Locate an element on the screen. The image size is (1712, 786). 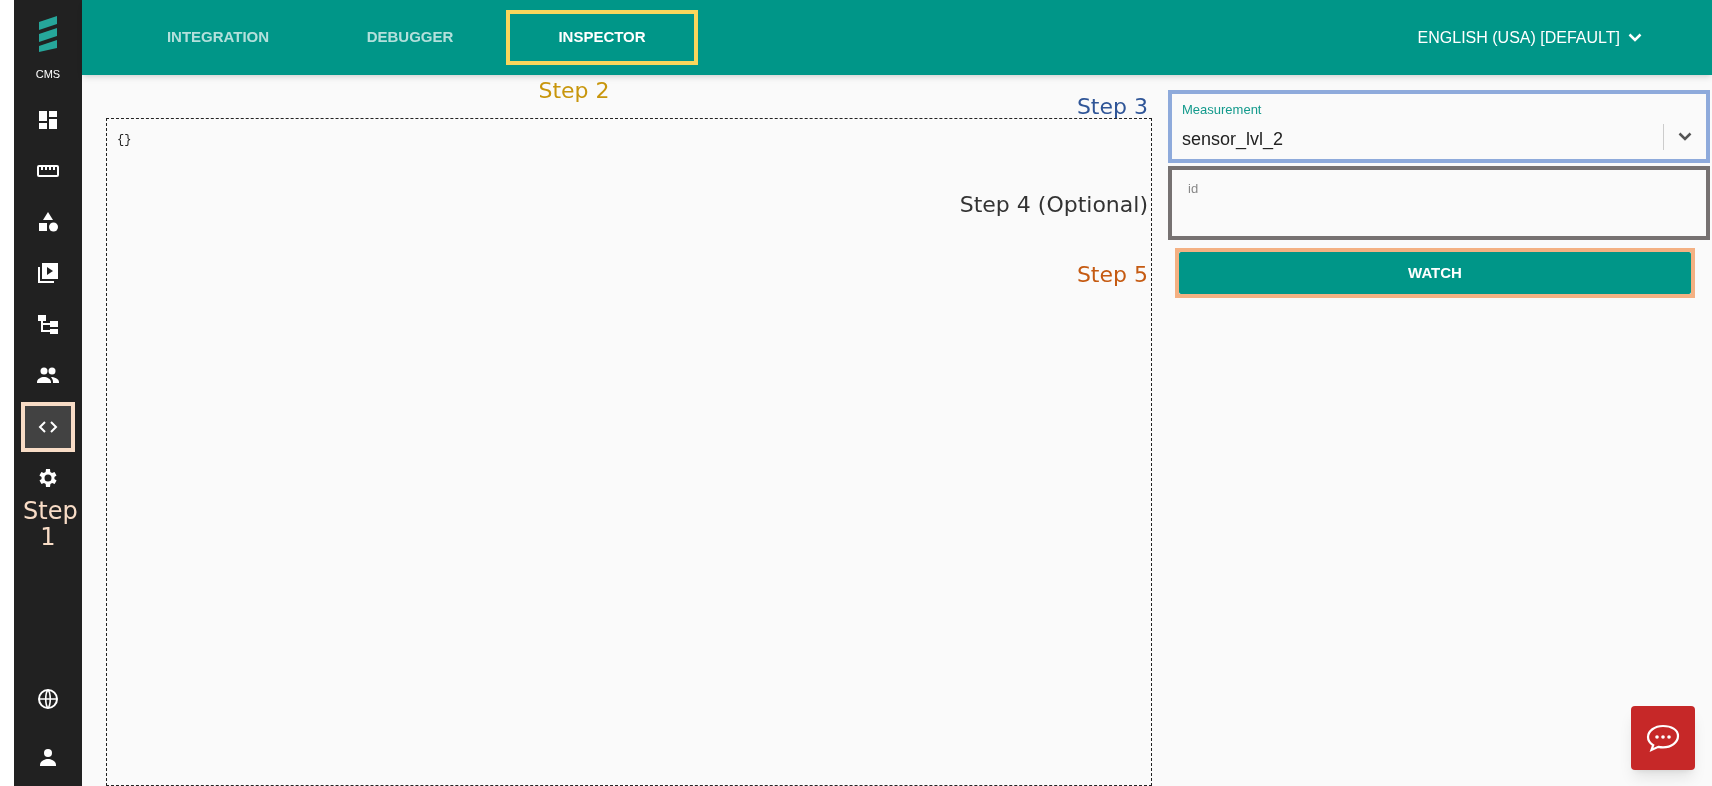
tab: DEBUGGER is located at coordinates (410, 37).